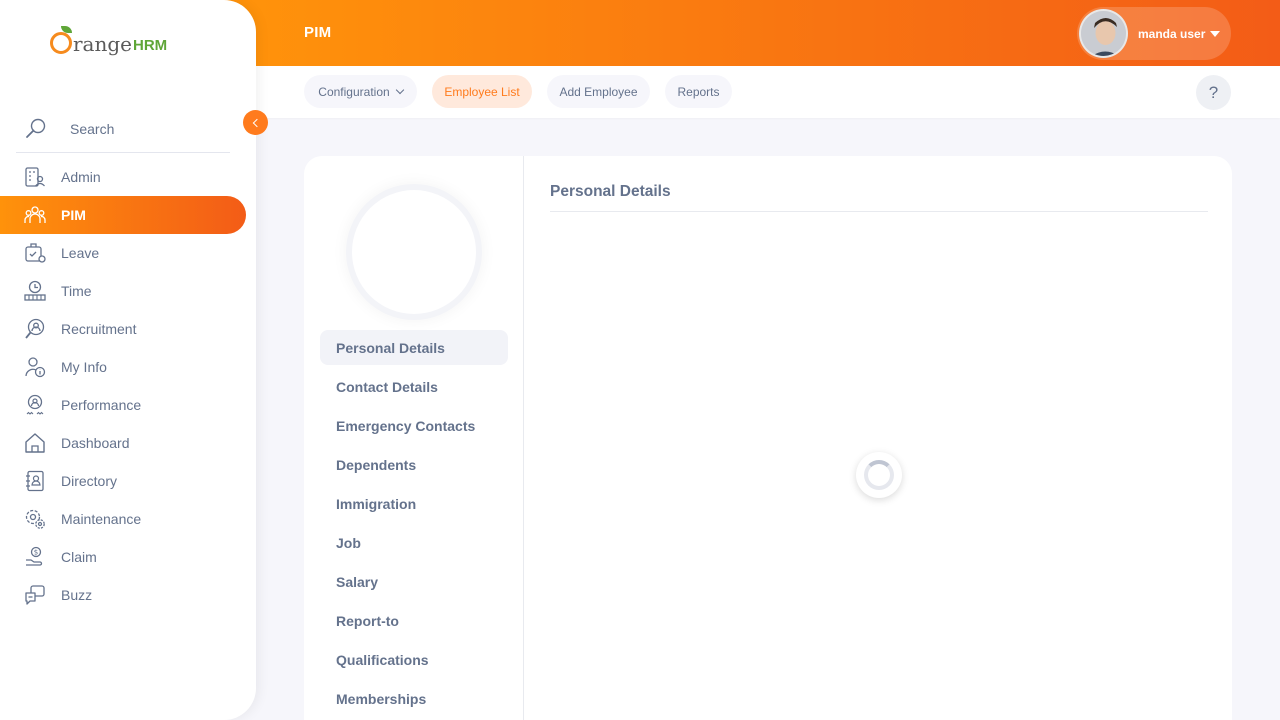 This screenshot has height=720, width=1280. What do you see at coordinates (61, 40) in the screenshot?
I see `logo-mark` at bounding box center [61, 40].